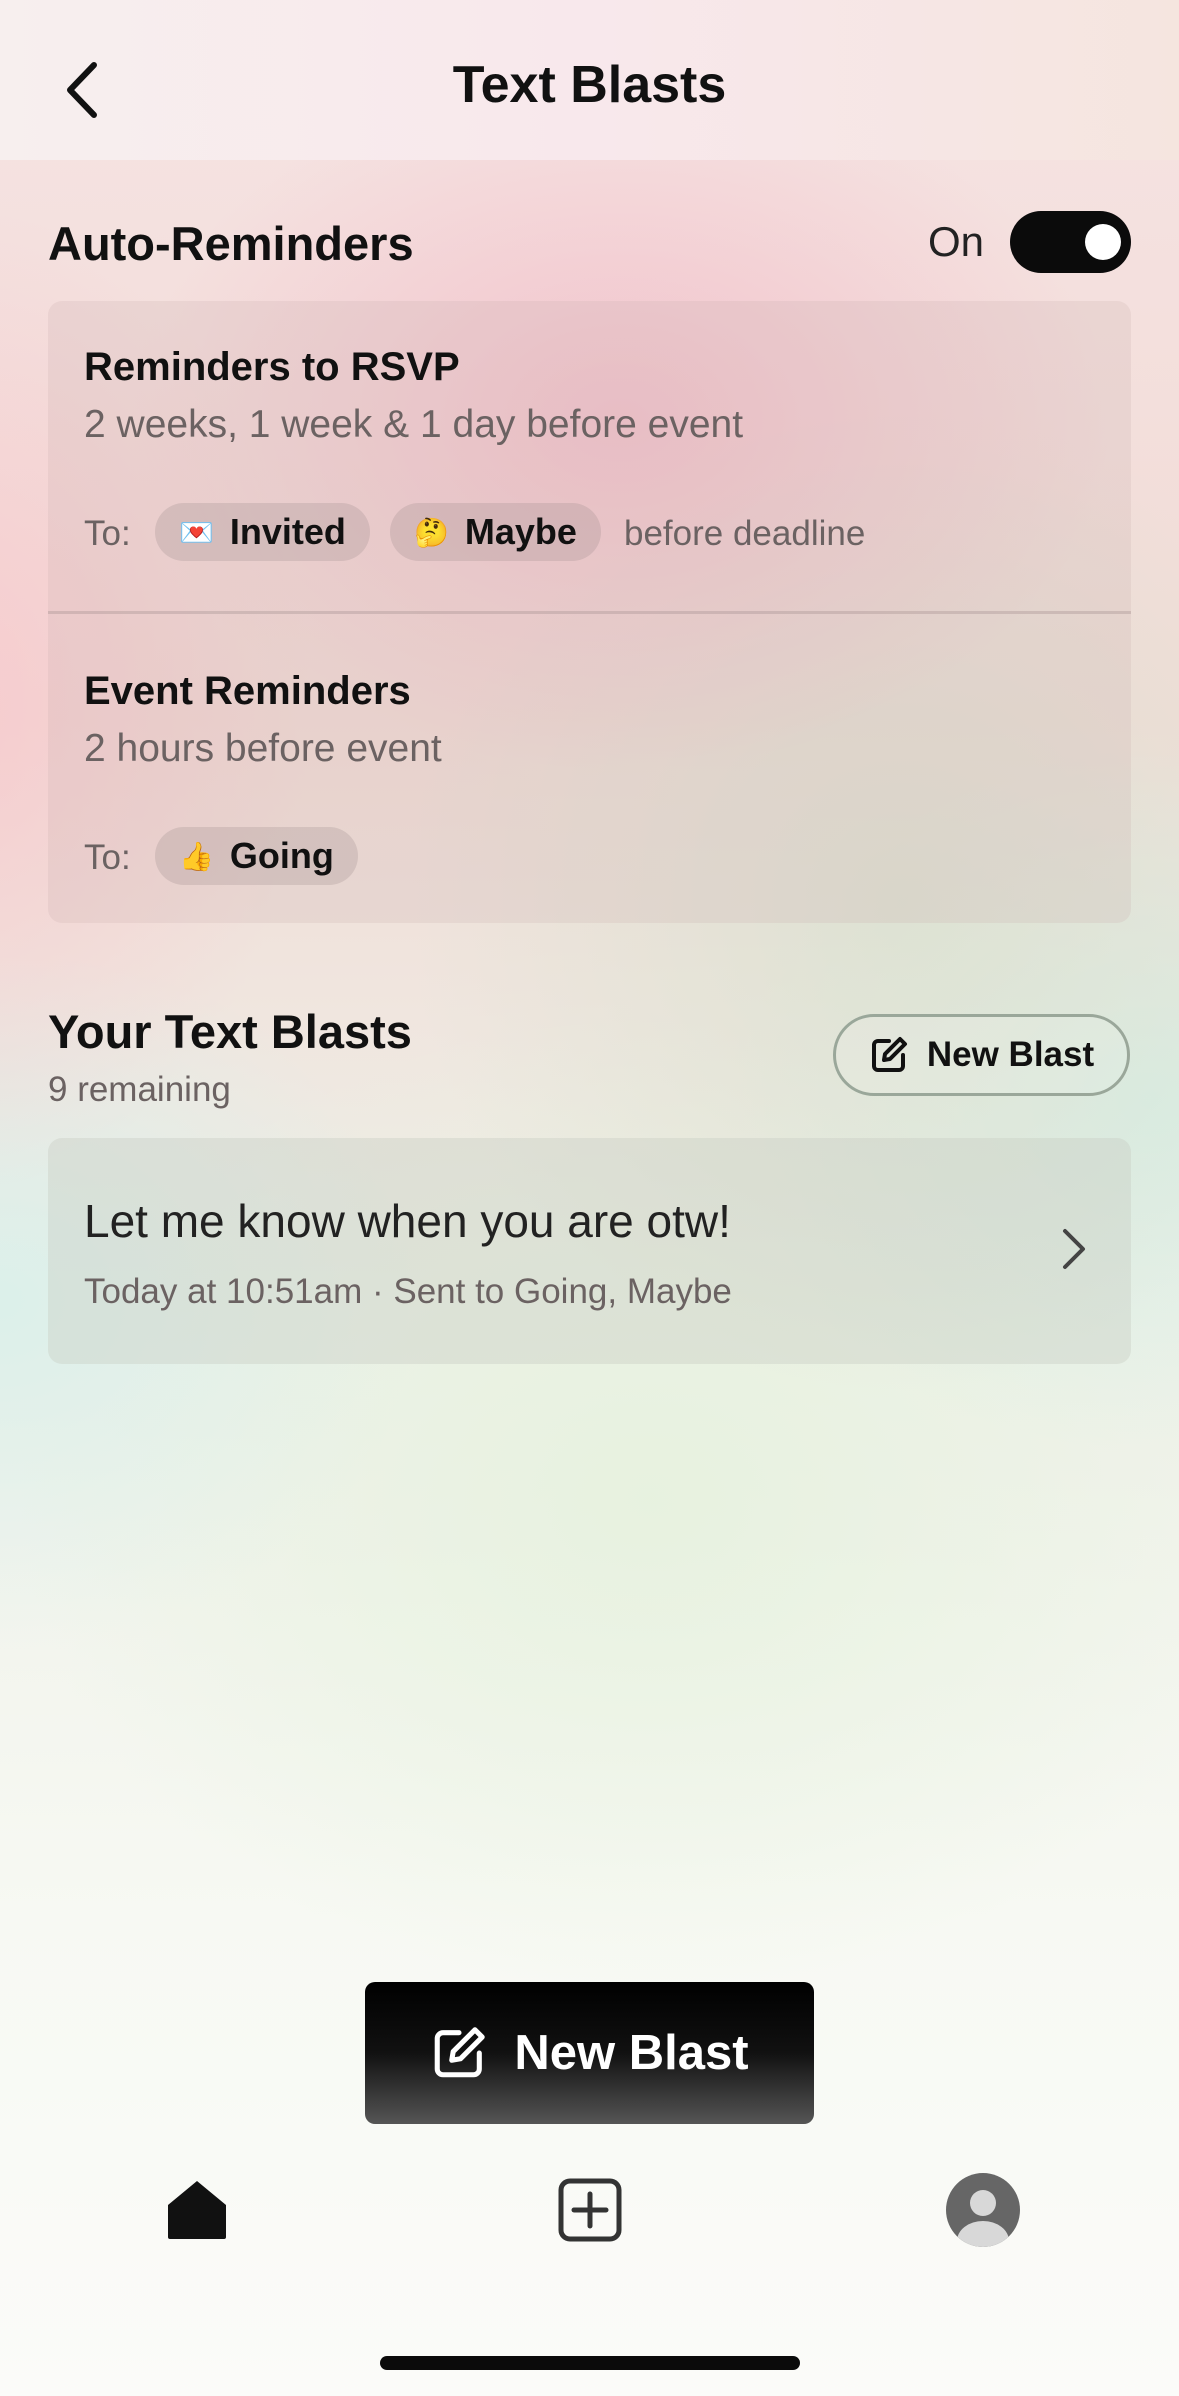  Describe the element at coordinates (107, 857) in the screenshot. I see `event-to-label: To:` at that location.